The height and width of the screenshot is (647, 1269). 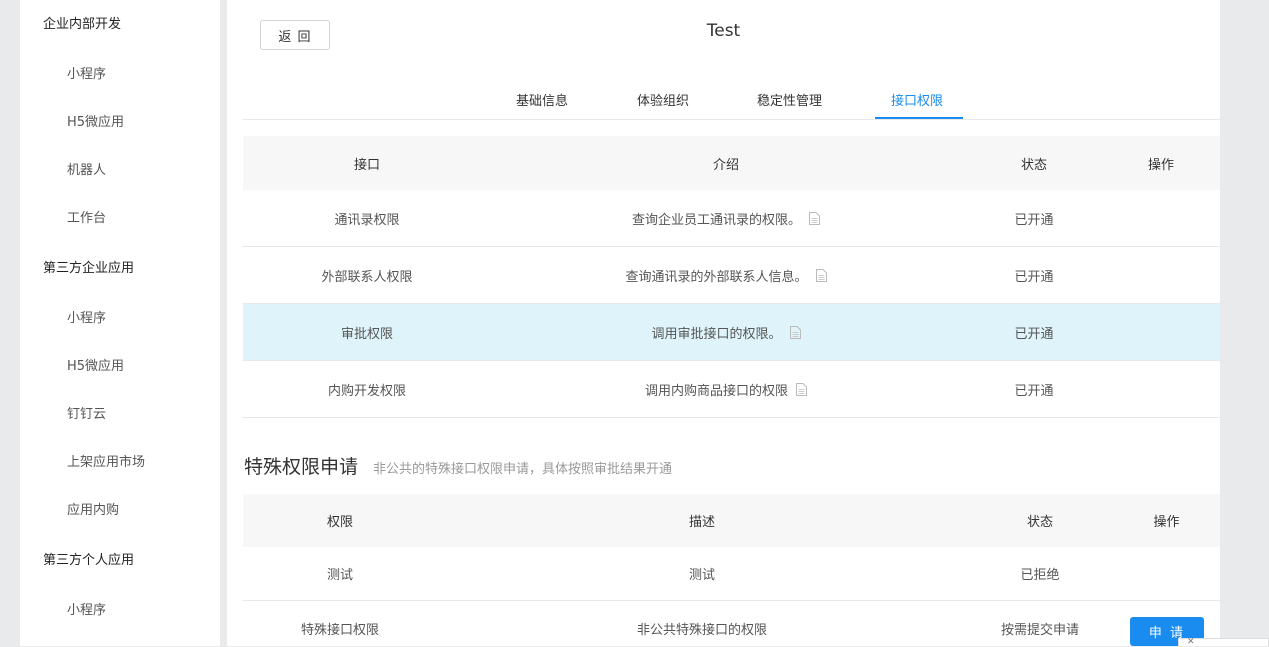 What do you see at coordinates (93, 508) in the screenshot?
I see `sidebar-item-tp-inapp: 应用内购` at bounding box center [93, 508].